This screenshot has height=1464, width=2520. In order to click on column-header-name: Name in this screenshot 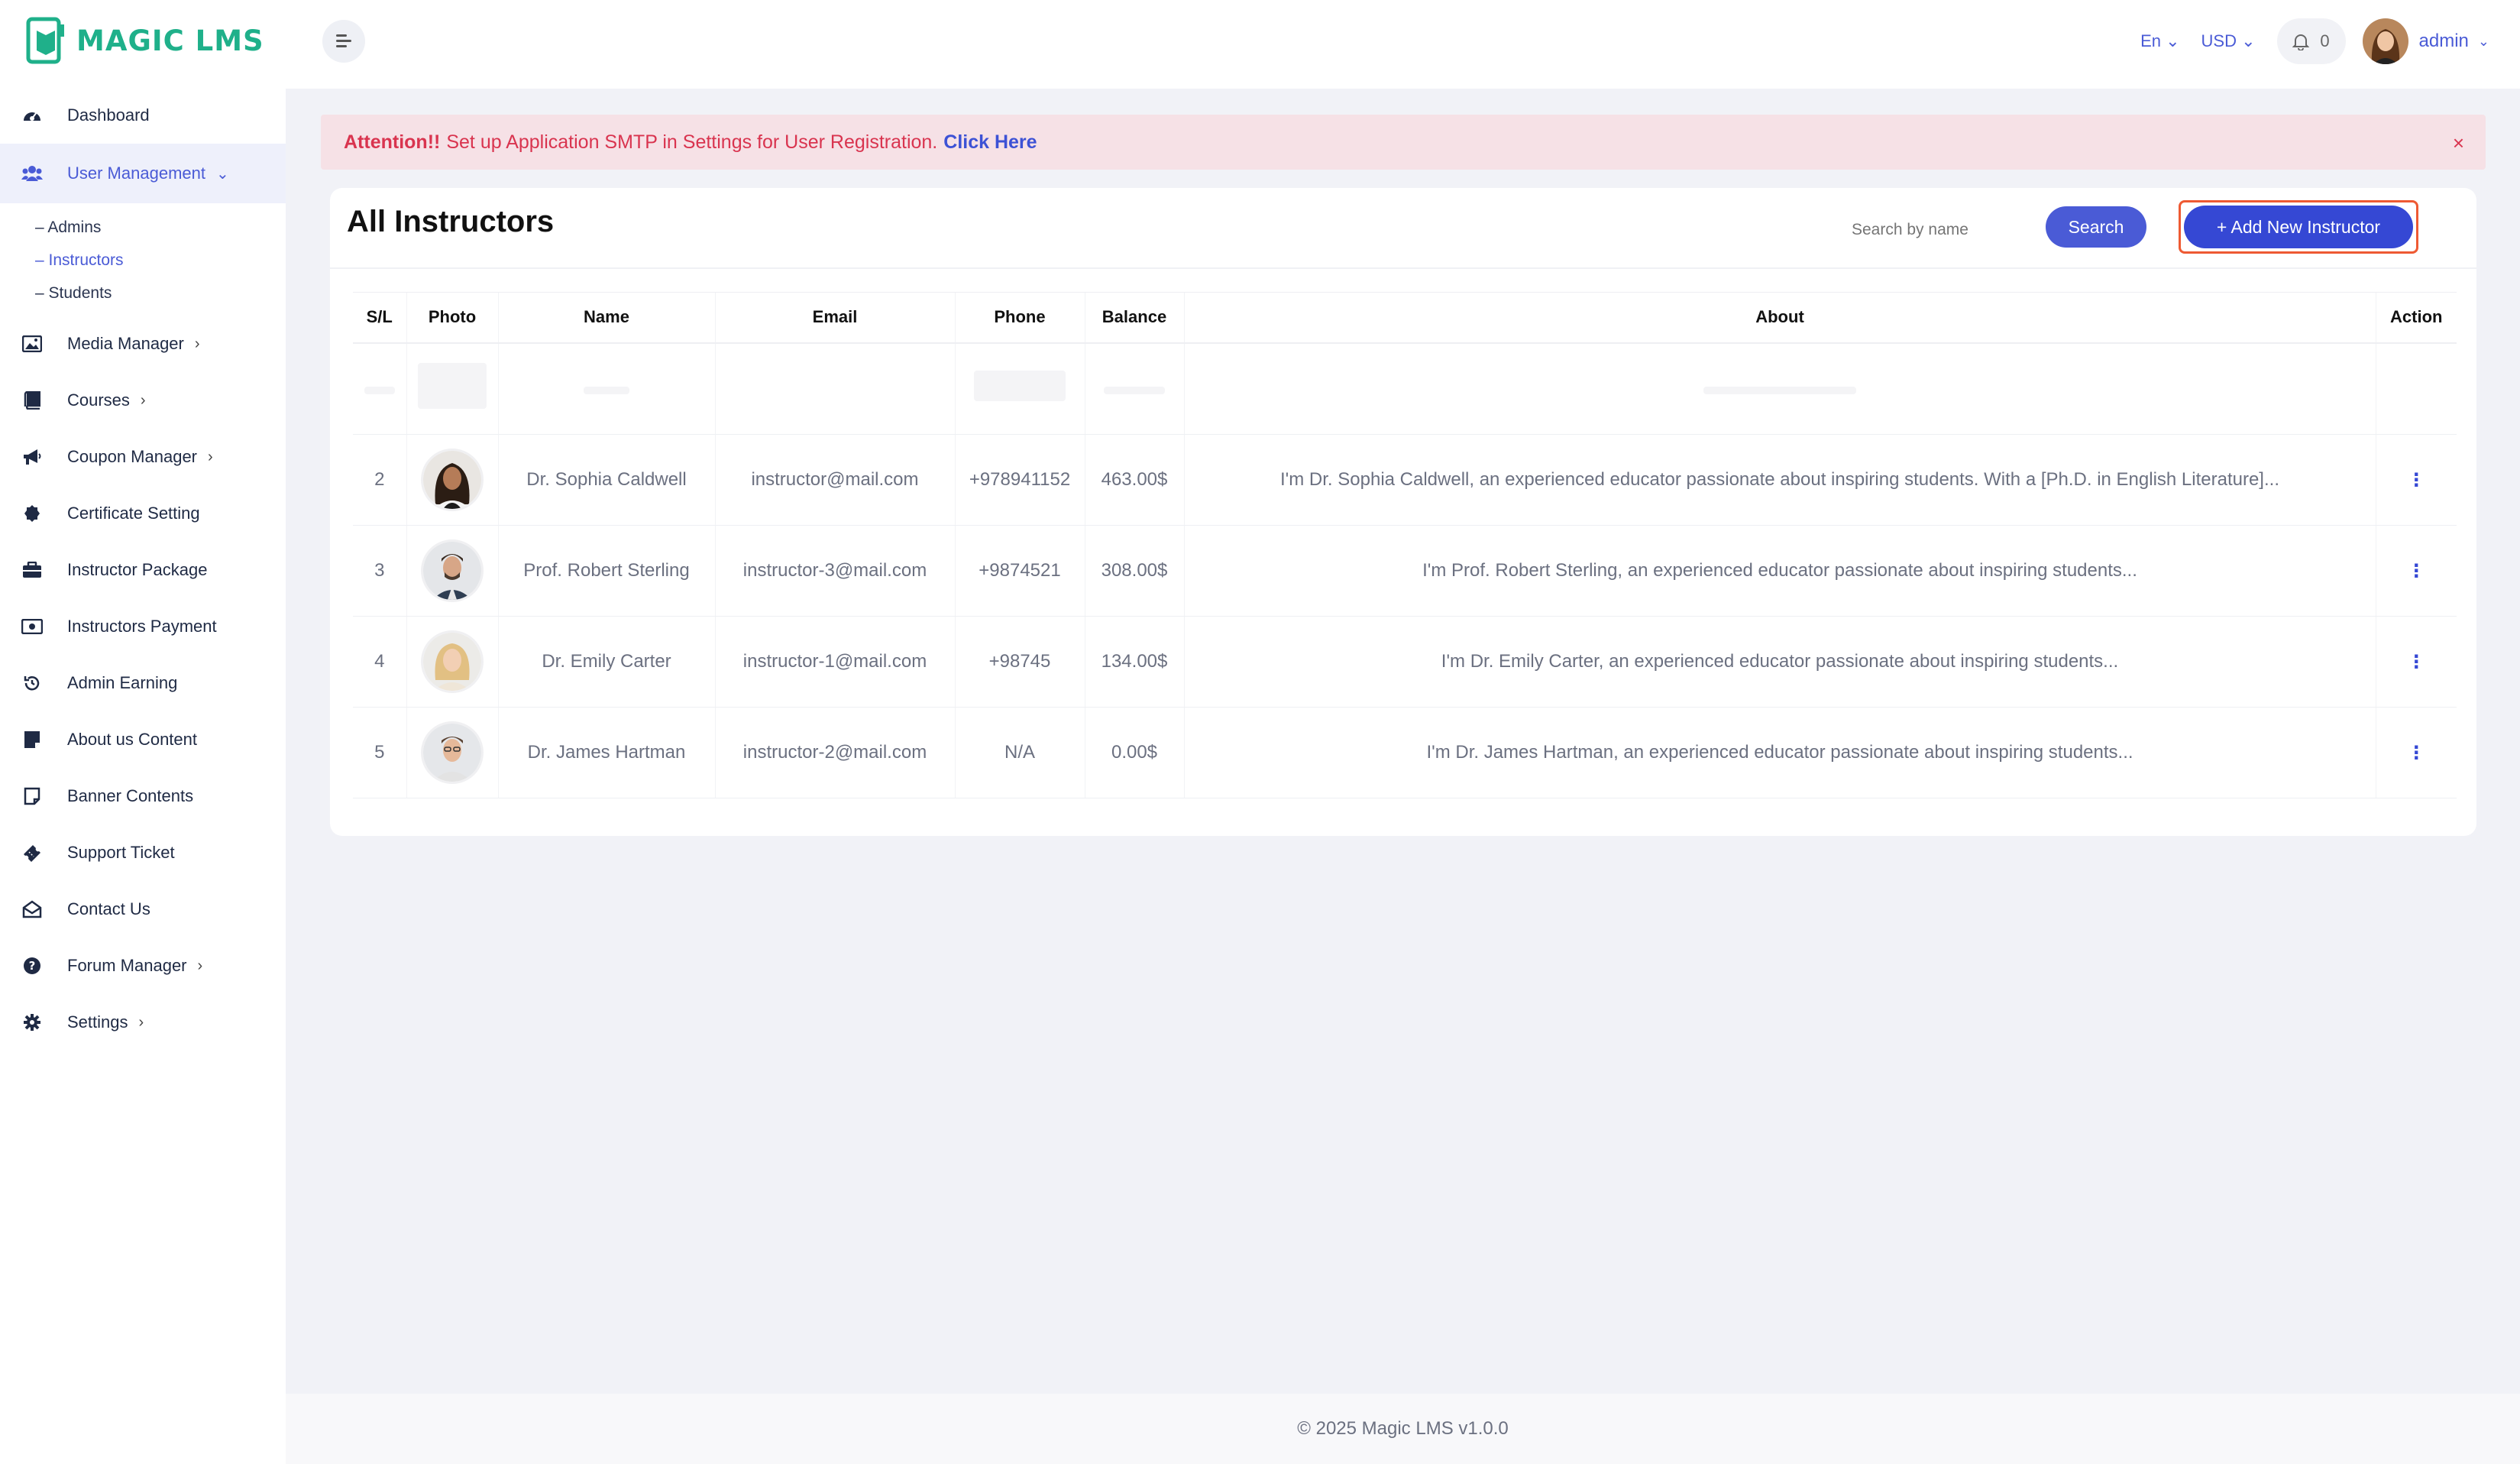, I will do `click(606, 318)`.